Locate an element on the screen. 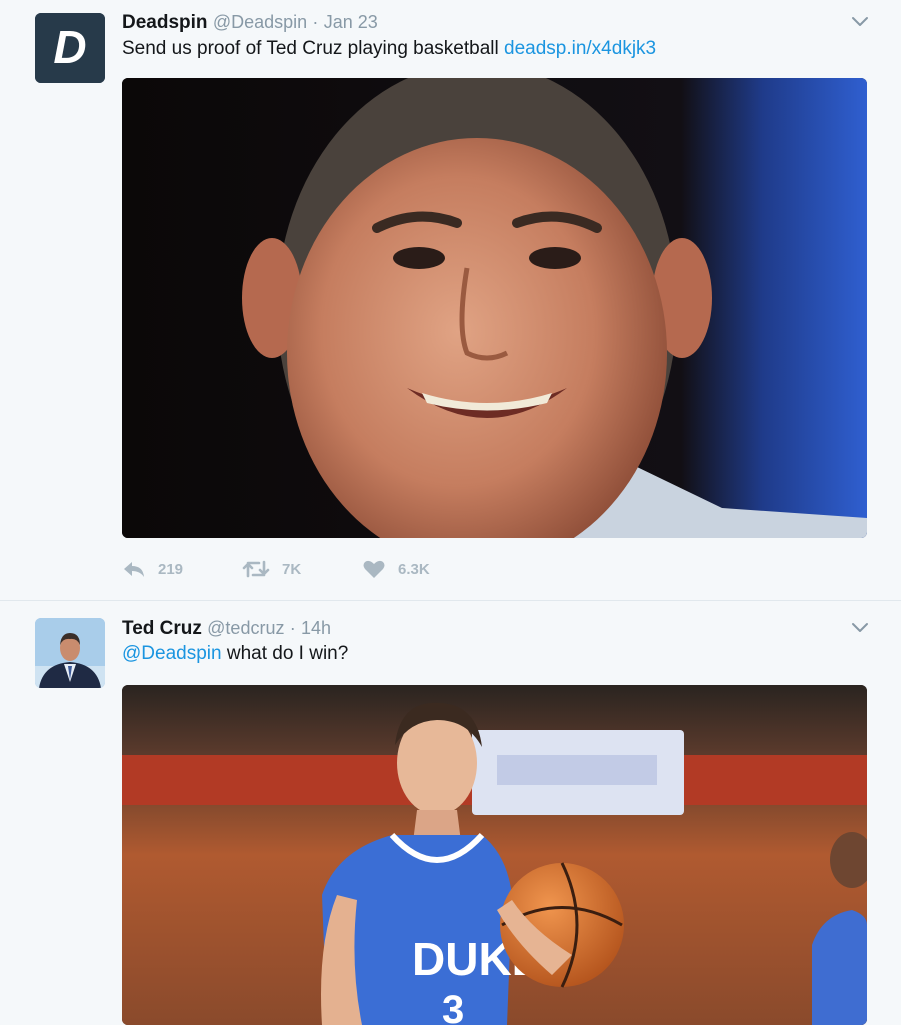 Image resolution: width=901 pixels, height=1025 pixels. display-name: Deadspin is located at coordinates (165, 22).